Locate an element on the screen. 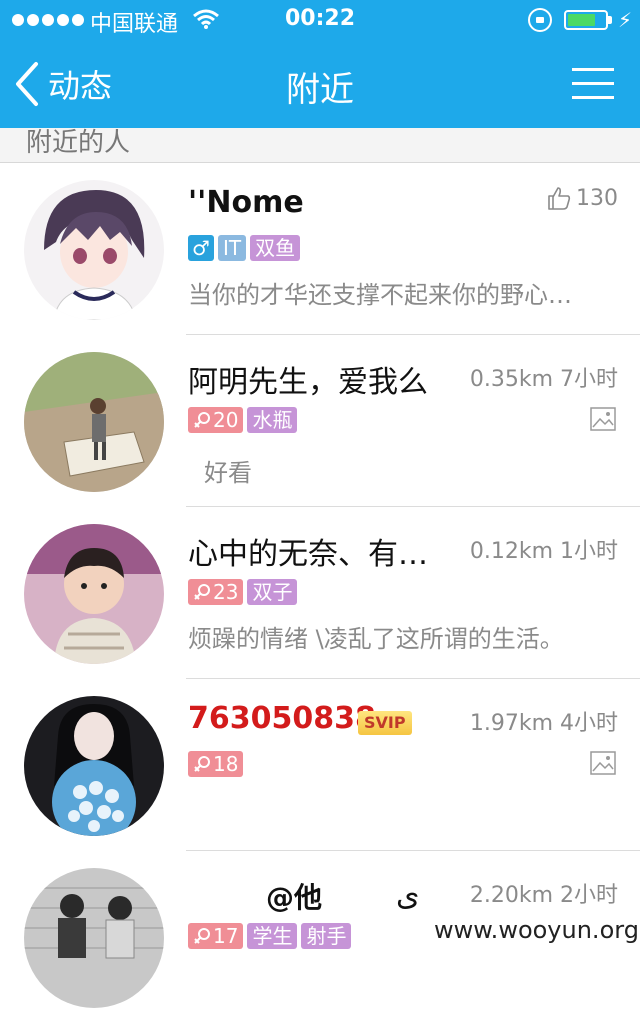  section-header: 附近的人 is located at coordinates (320, 145).